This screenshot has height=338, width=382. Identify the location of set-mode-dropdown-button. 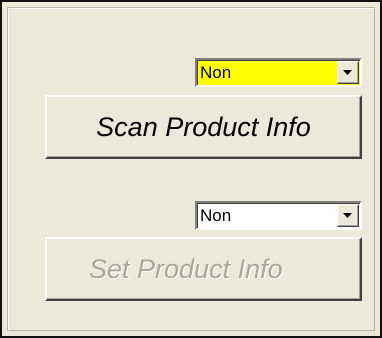
(348, 215).